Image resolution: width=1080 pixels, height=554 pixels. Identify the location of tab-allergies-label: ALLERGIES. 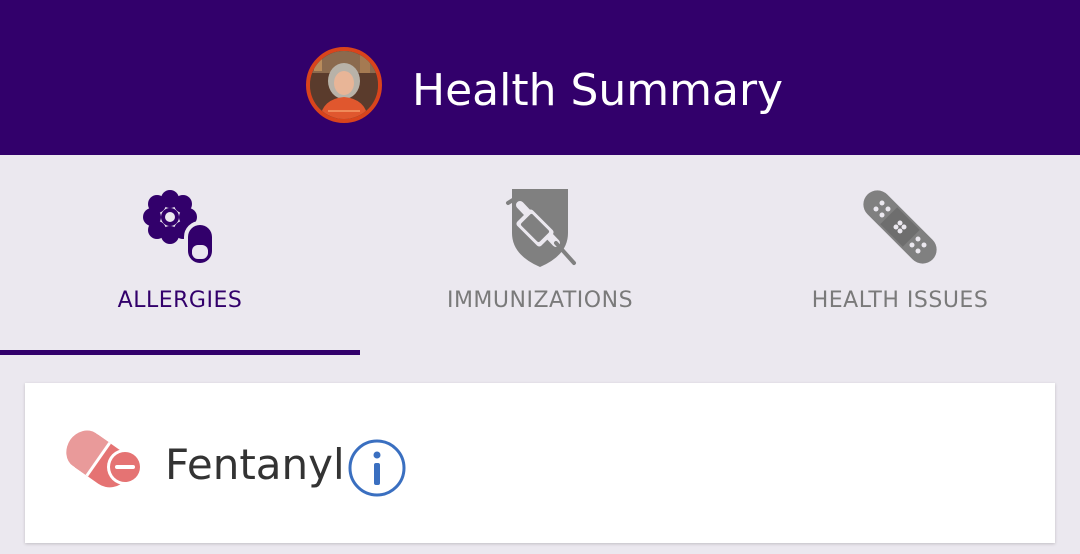
(180, 300).